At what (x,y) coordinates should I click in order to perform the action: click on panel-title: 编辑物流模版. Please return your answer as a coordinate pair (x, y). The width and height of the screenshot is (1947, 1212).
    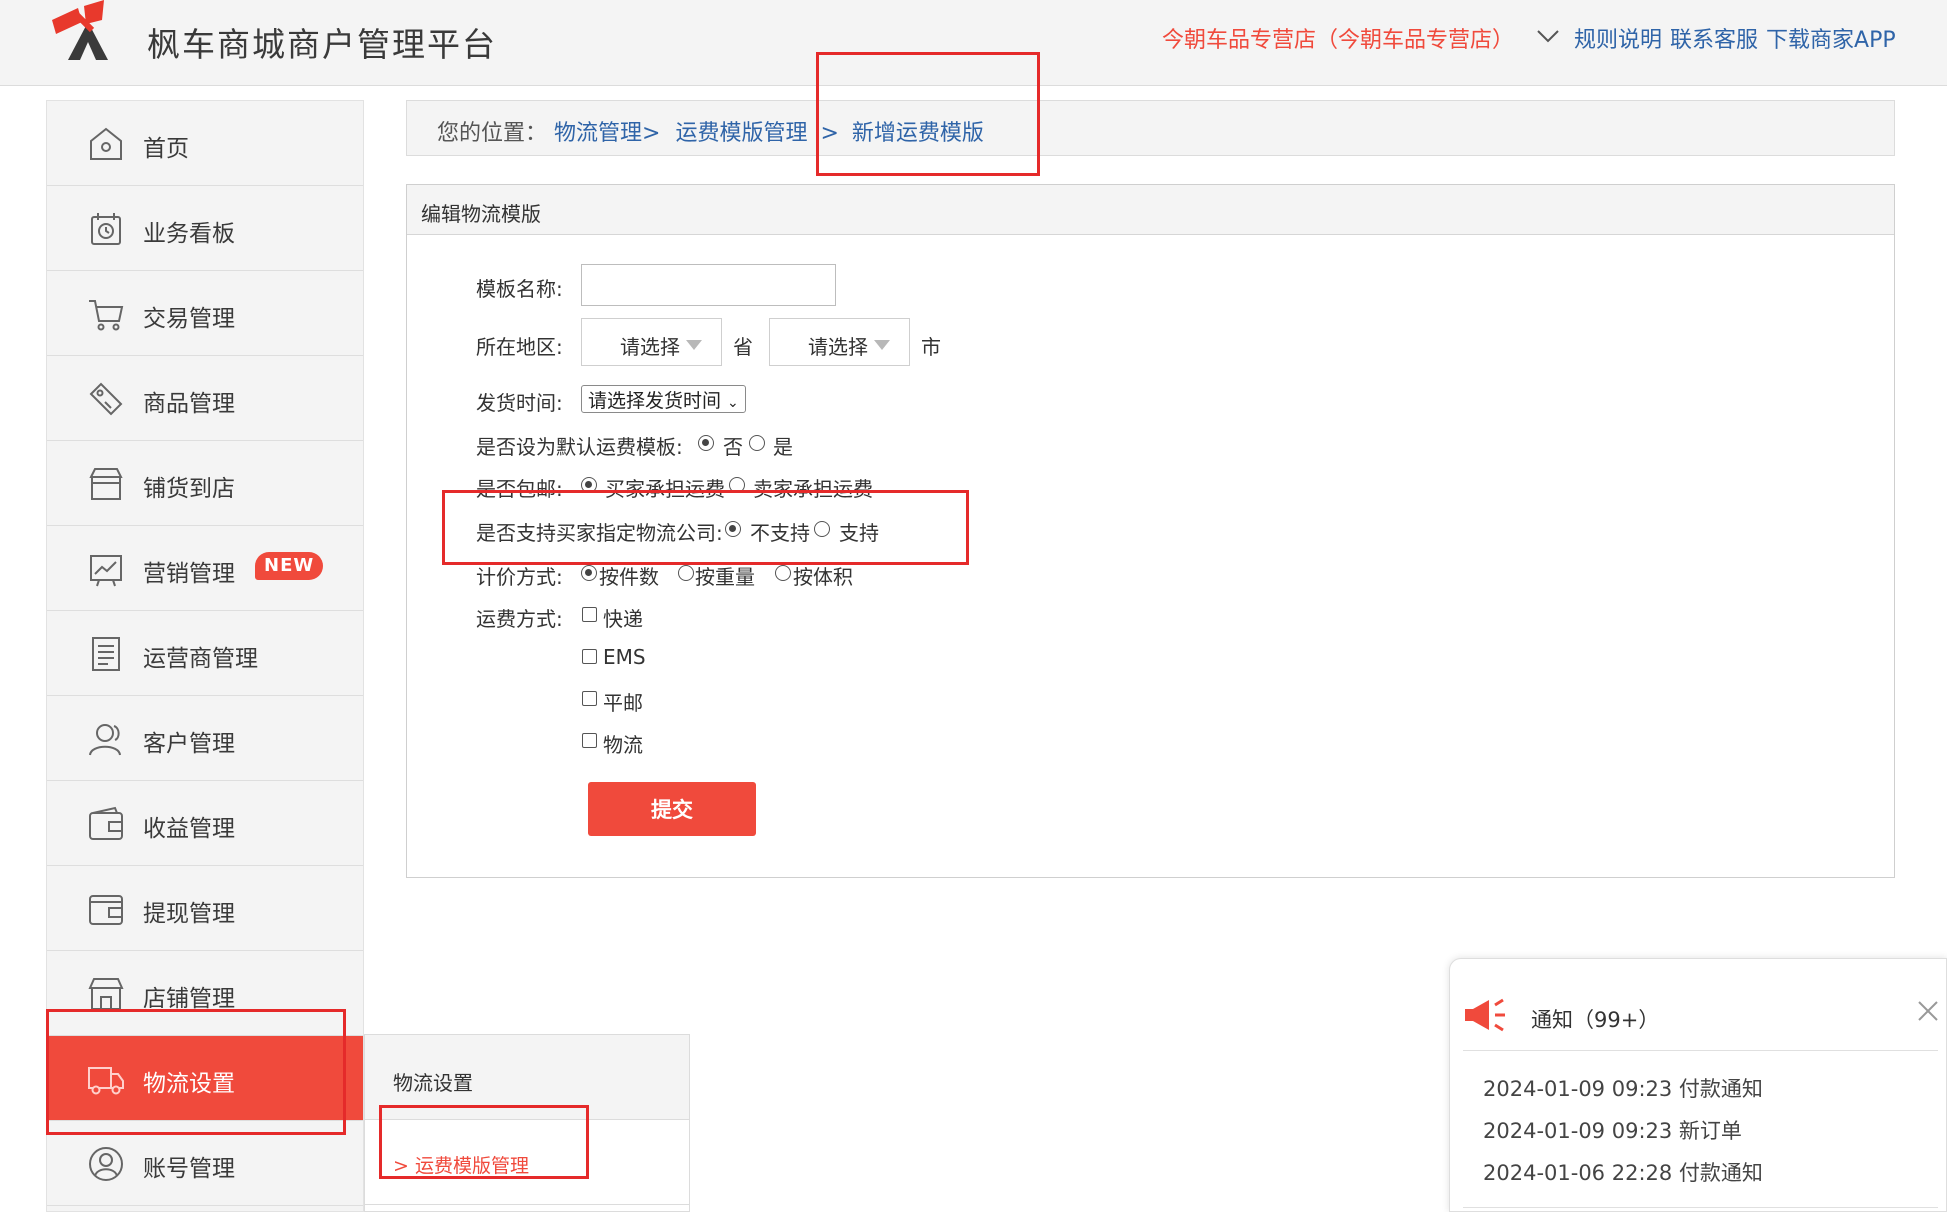
    Looking at the image, I should click on (1150, 210).